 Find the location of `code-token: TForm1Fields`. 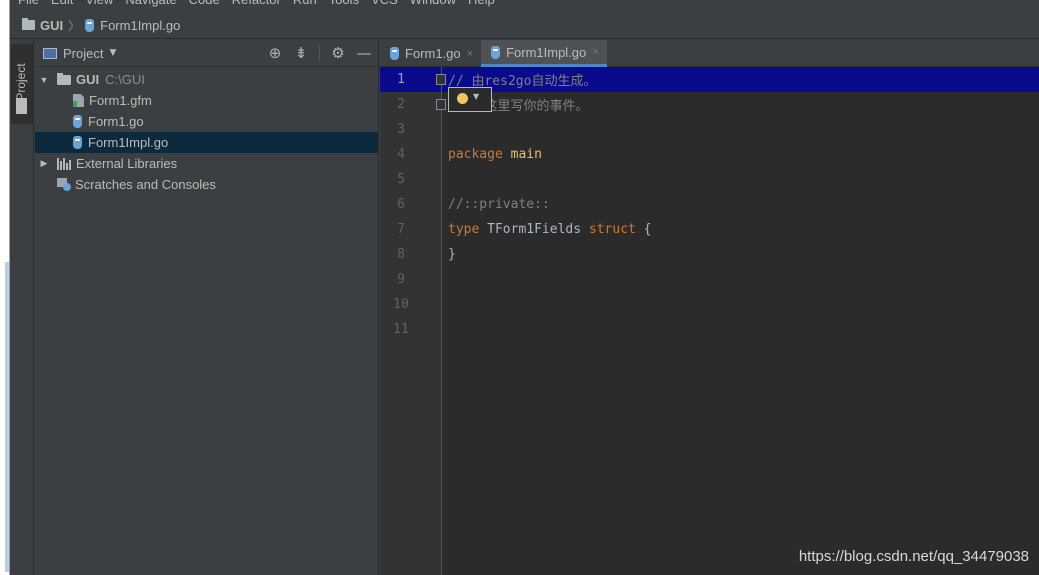

code-token: TForm1Fields is located at coordinates (534, 229).